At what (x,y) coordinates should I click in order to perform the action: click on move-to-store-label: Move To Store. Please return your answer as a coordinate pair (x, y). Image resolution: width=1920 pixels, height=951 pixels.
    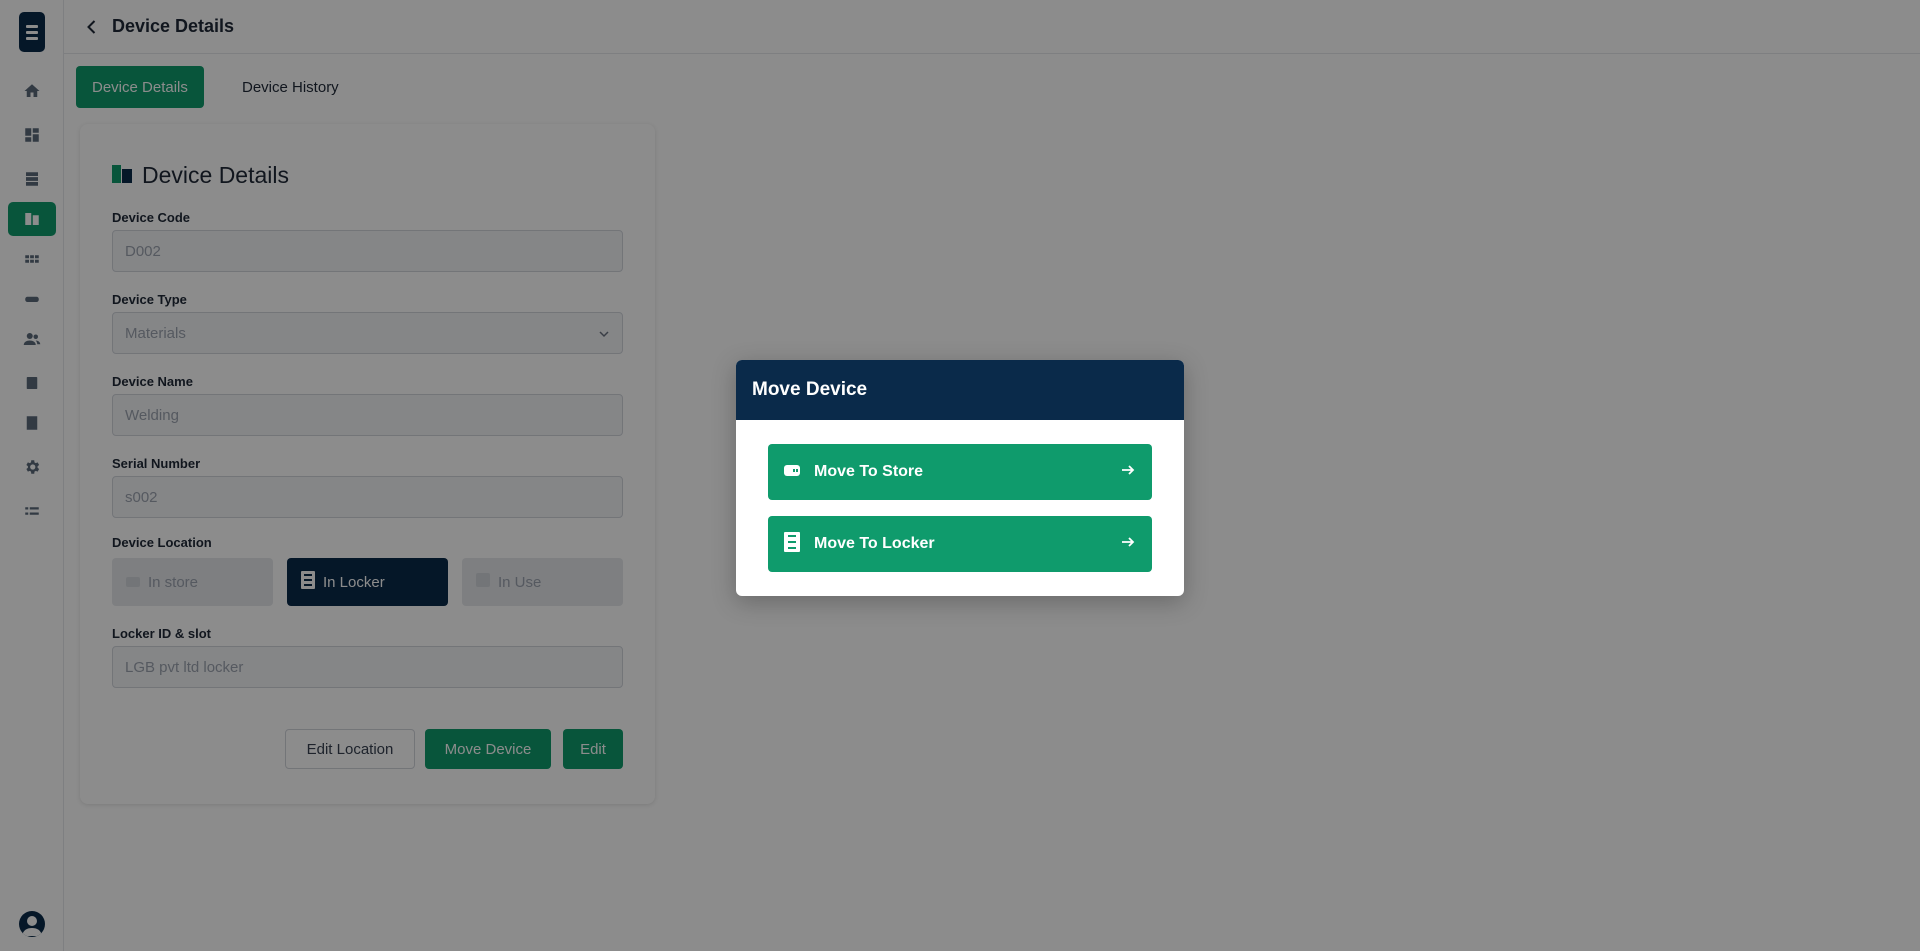
    Looking at the image, I should click on (869, 471).